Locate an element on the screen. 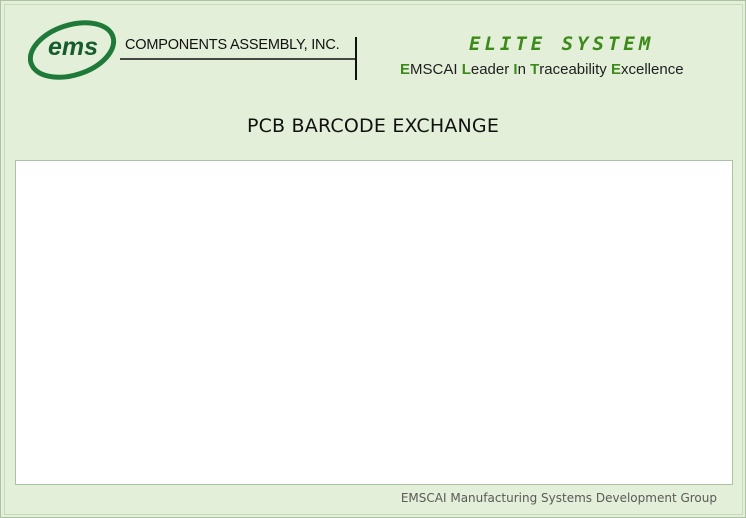 This screenshot has height=518, width=746. logo-ems-text: ems is located at coordinates (73, 47).